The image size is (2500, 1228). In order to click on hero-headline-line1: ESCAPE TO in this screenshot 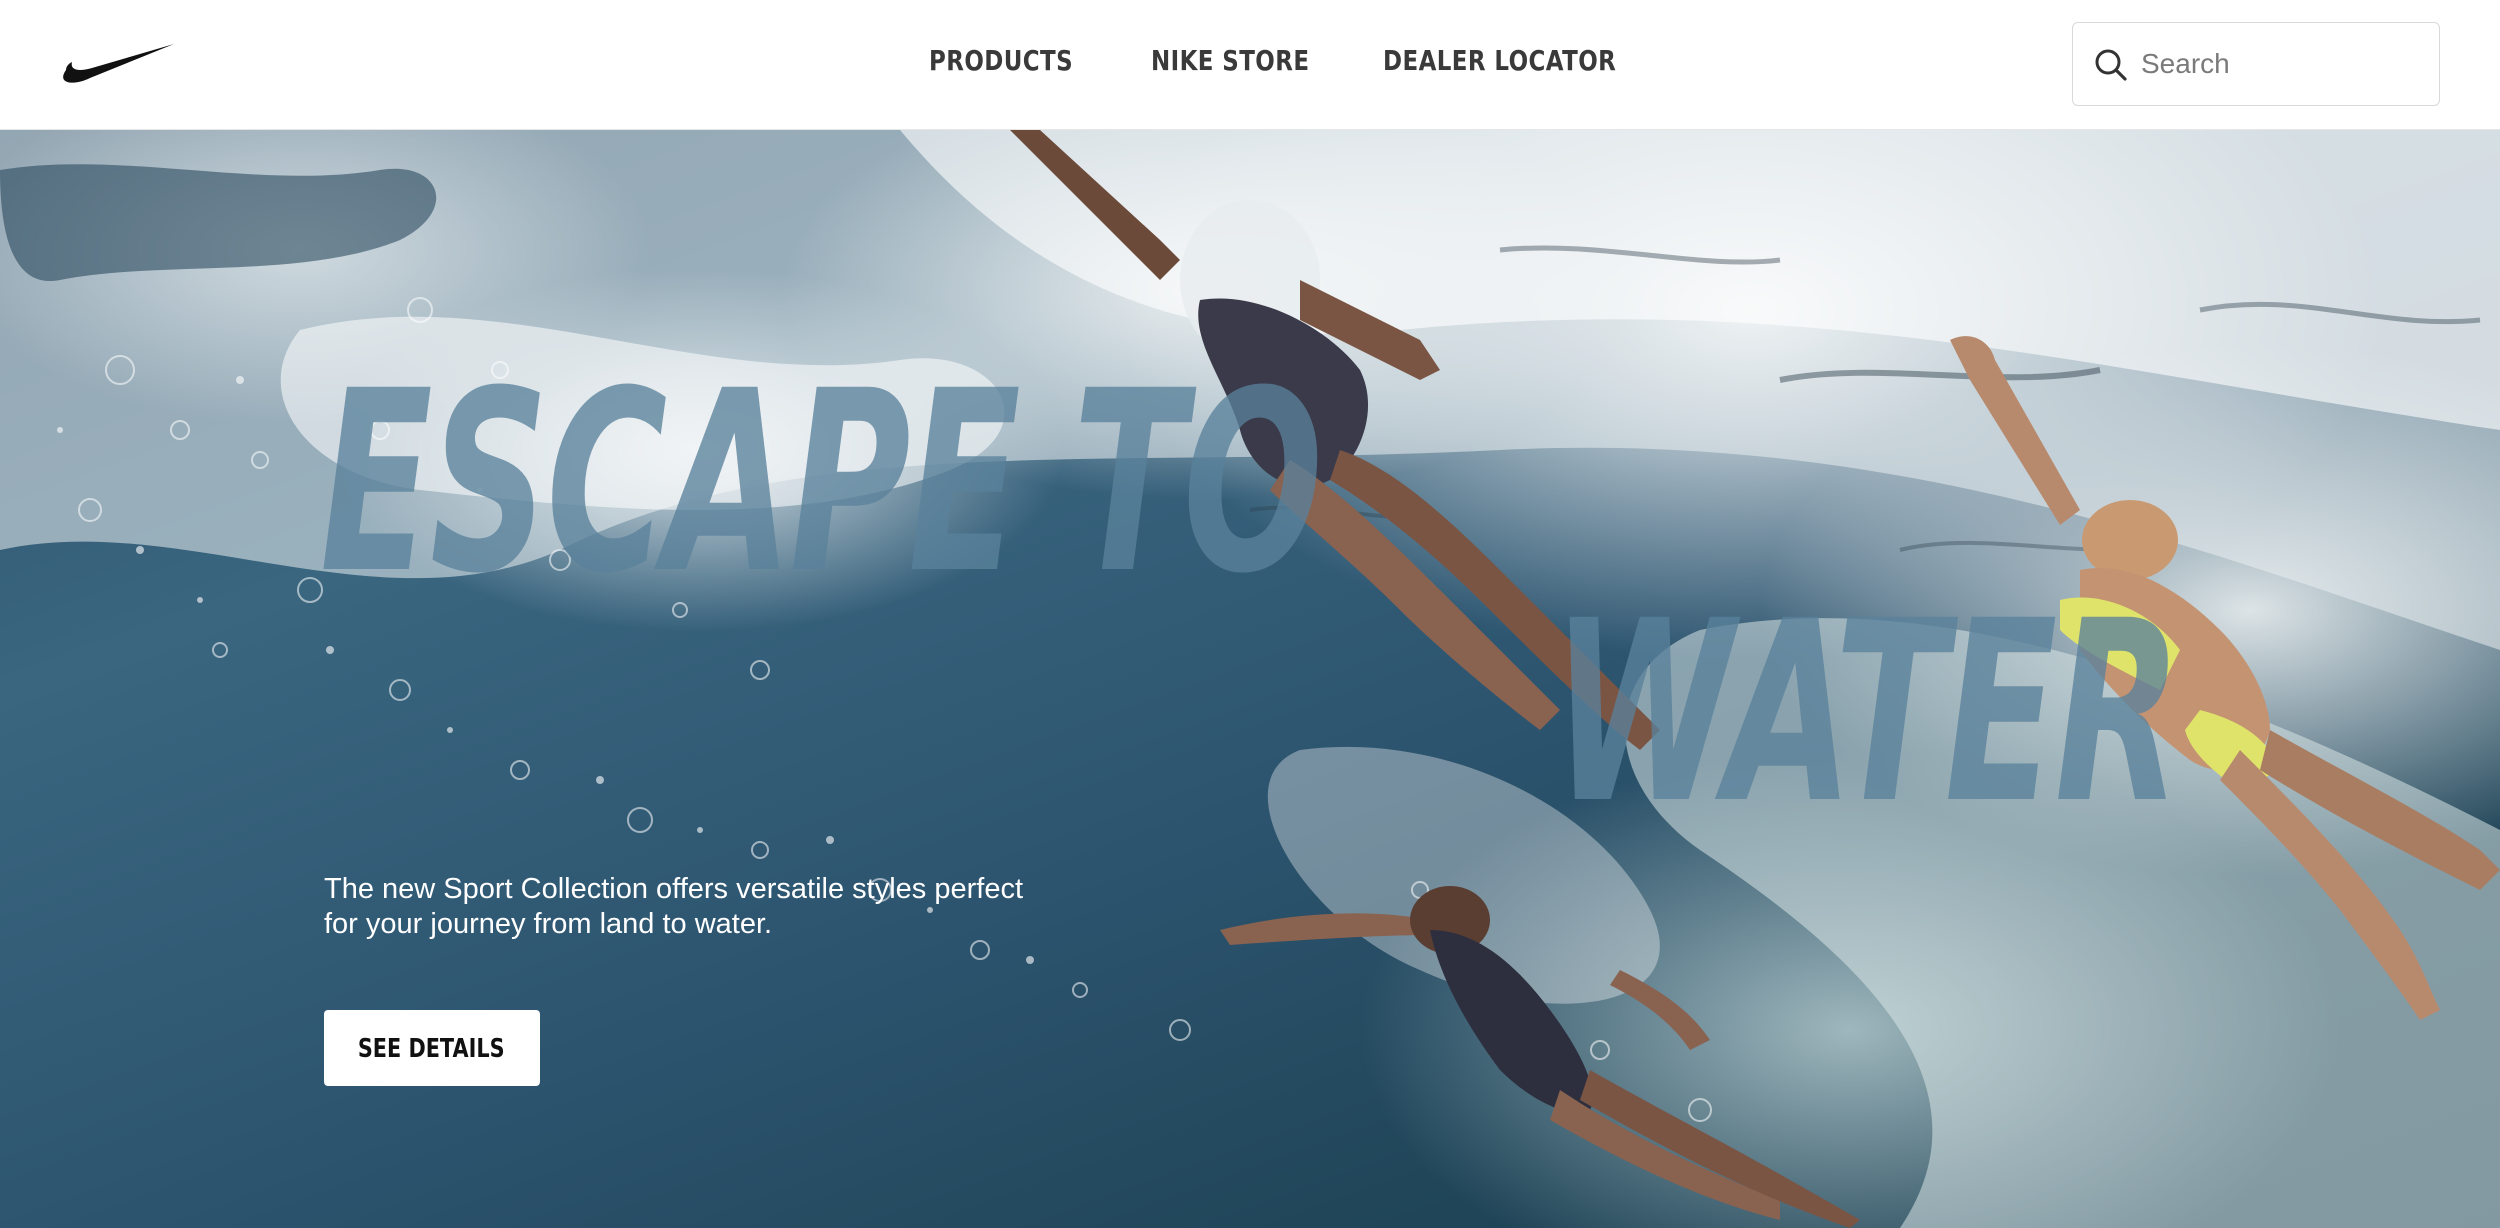, I will do `click(821, 482)`.